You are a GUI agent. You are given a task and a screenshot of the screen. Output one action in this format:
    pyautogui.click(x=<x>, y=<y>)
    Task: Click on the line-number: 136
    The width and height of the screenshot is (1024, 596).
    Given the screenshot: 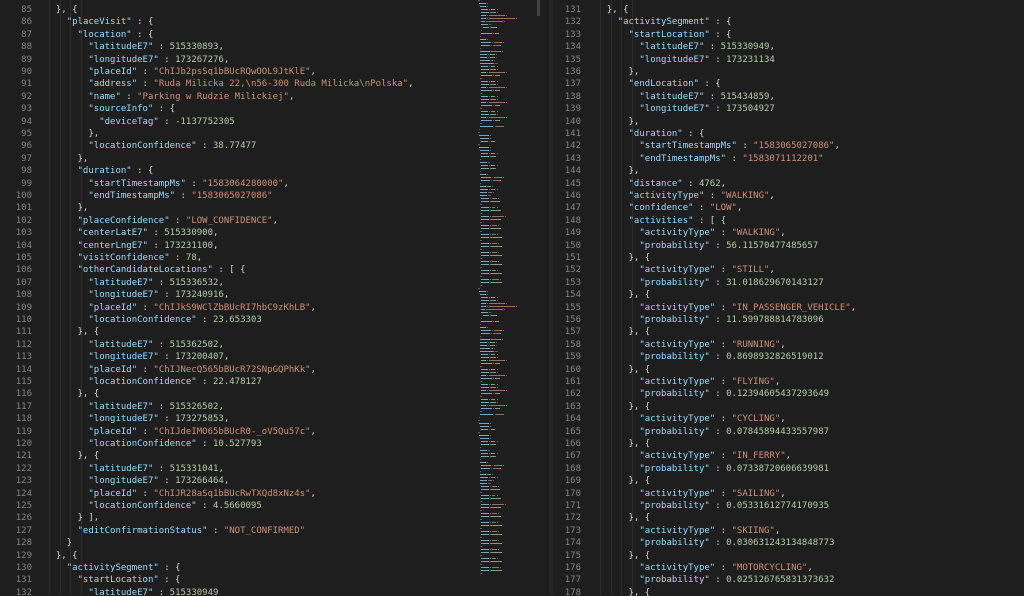 What is the action you would take?
    pyautogui.click(x=572, y=72)
    